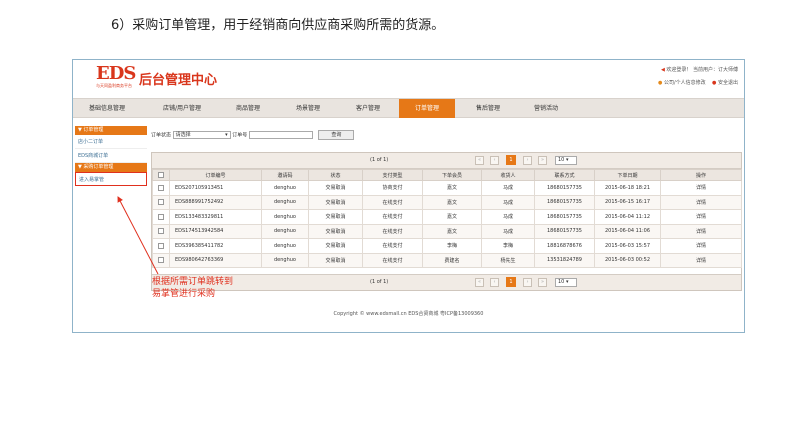  What do you see at coordinates (193, 288) in the screenshot?
I see `annotation-note: 根据所需订单跳转到 易掌管进行采购` at bounding box center [193, 288].